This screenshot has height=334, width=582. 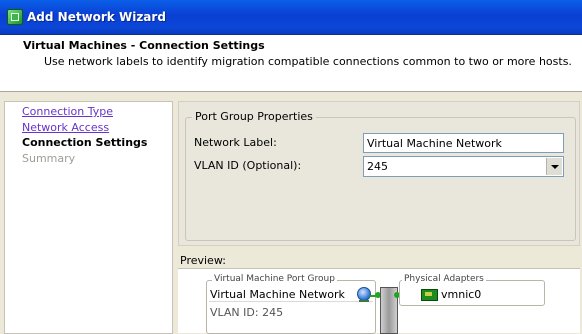 What do you see at coordinates (235, 142) in the screenshot?
I see `network-label-label: Network Label:` at bounding box center [235, 142].